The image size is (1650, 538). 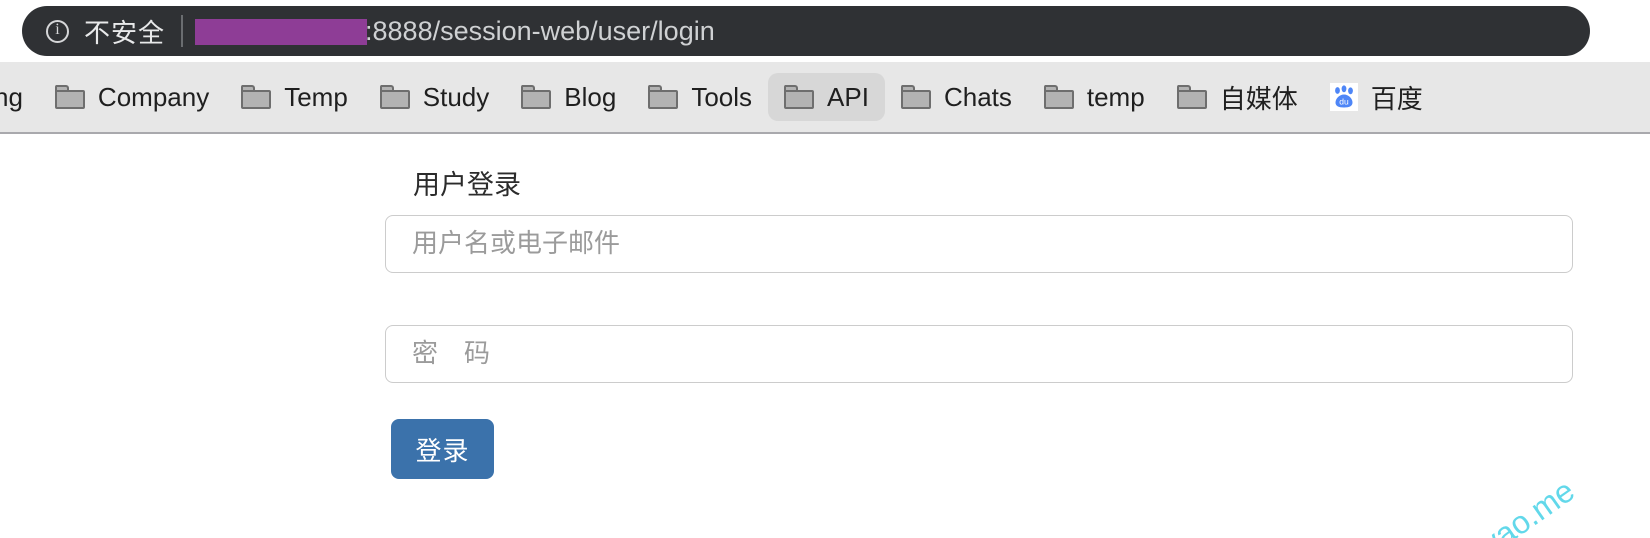 What do you see at coordinates (1258, 99) in the screenshot?
I see `bookmark-label: 自媒体` at bounding box center [1258, 99].